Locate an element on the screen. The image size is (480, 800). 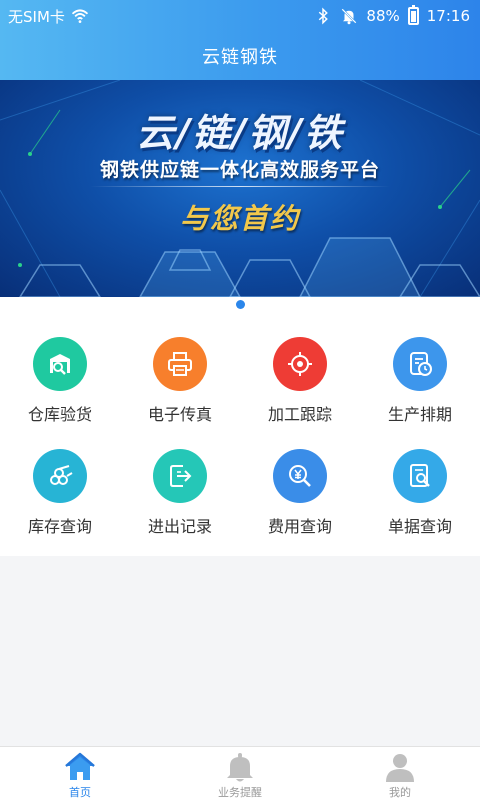
bell-icon is located at coordinates (240, 767).